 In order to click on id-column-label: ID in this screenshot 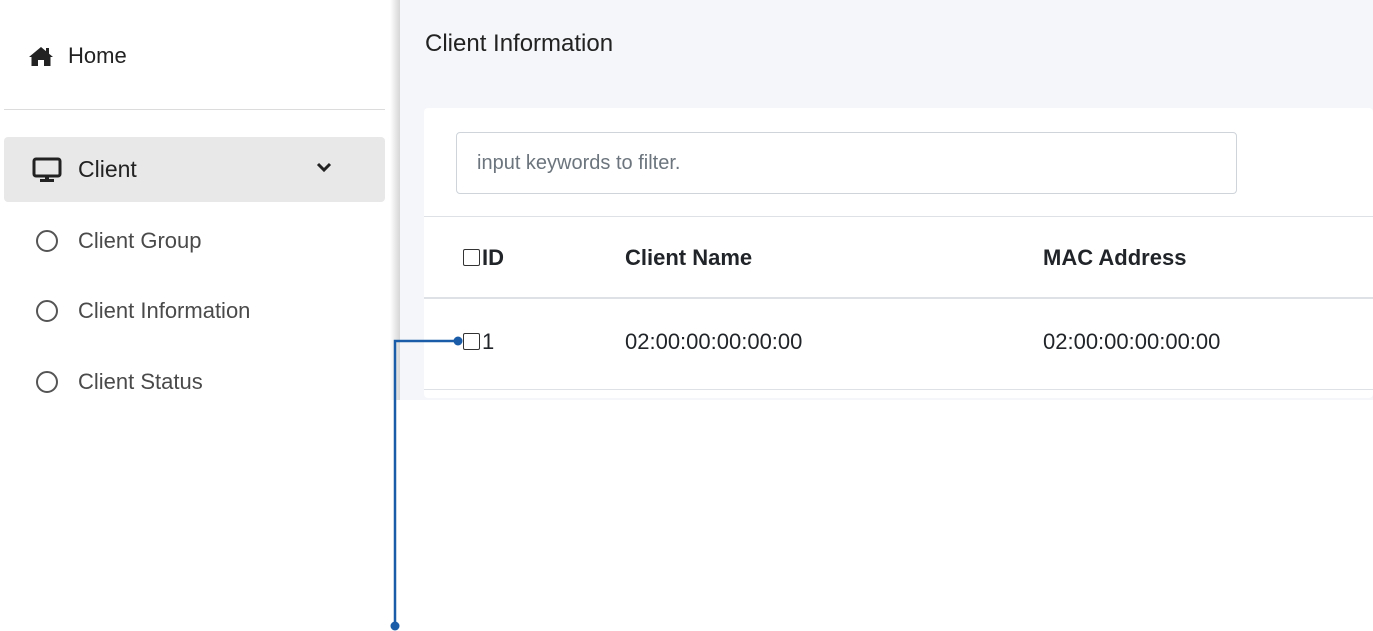, I will do `click(493, 257)`.